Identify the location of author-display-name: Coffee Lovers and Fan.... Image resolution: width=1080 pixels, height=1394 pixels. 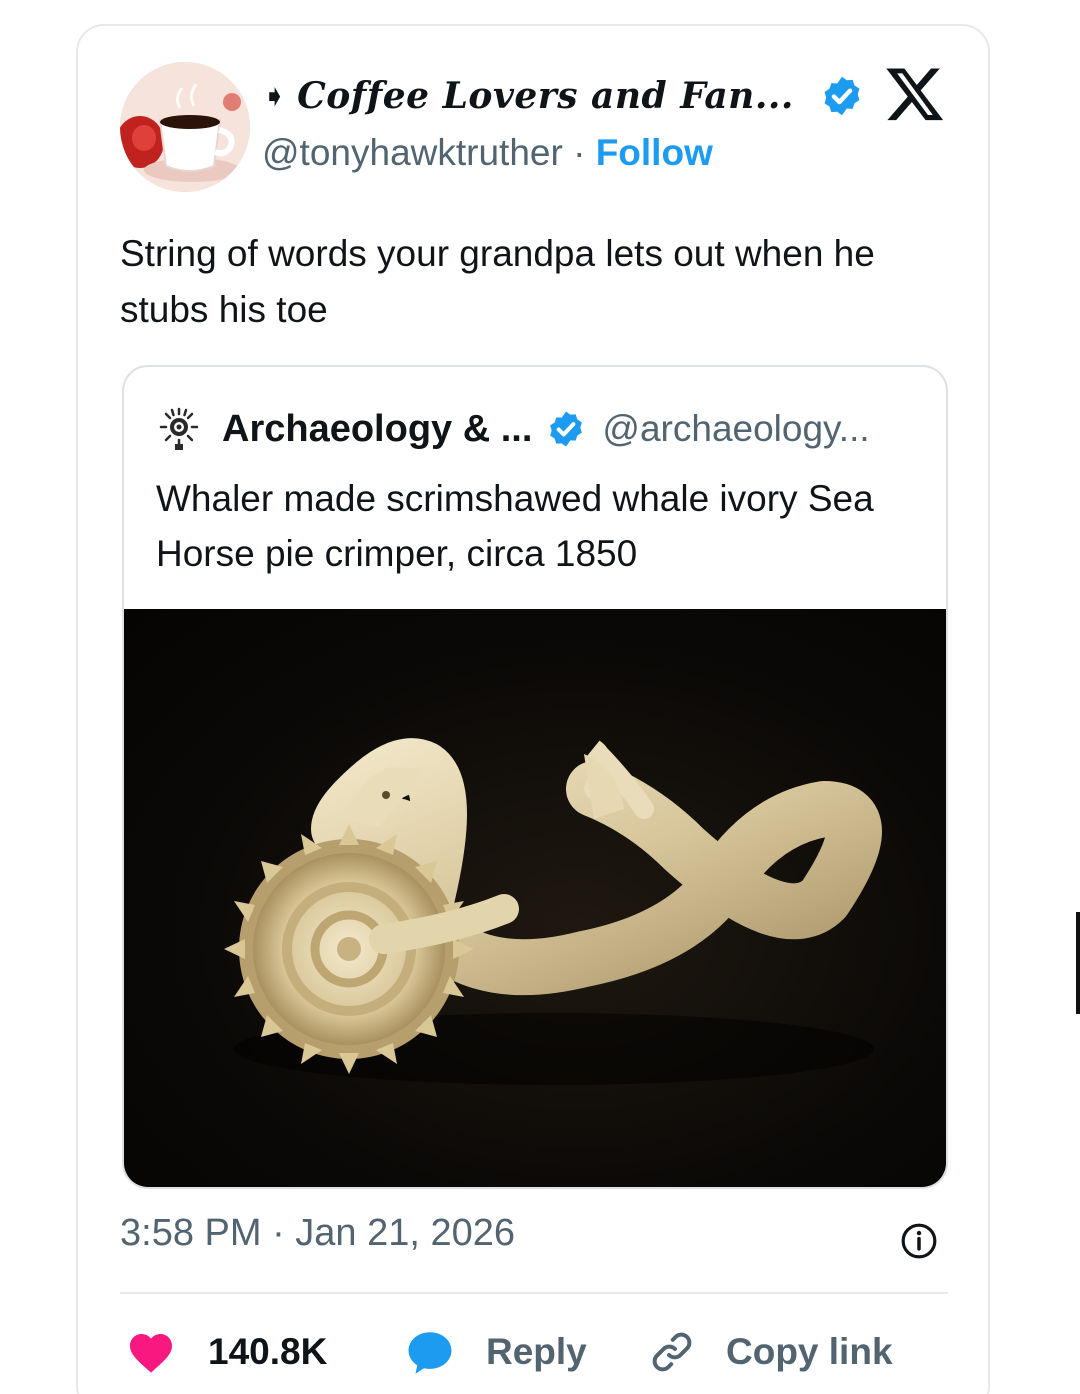
(545, 96).